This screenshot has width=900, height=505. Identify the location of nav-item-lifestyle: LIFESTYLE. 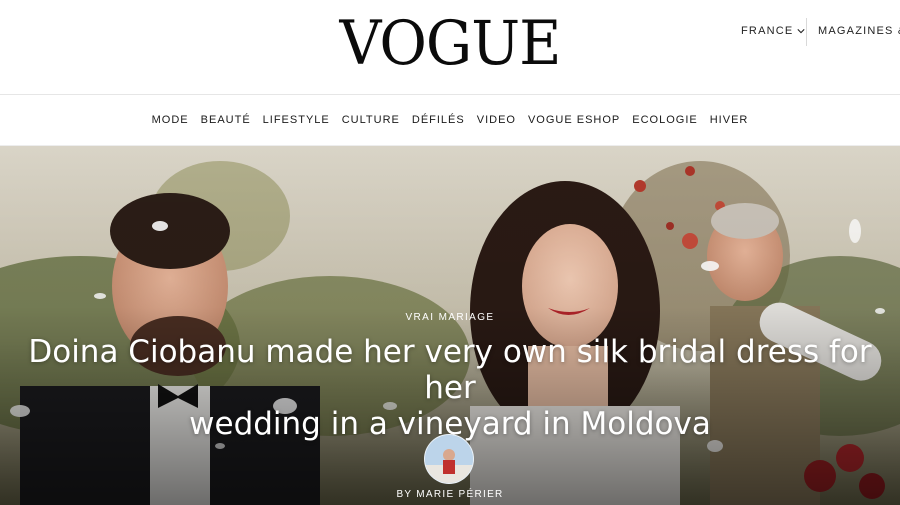
(296, 120).